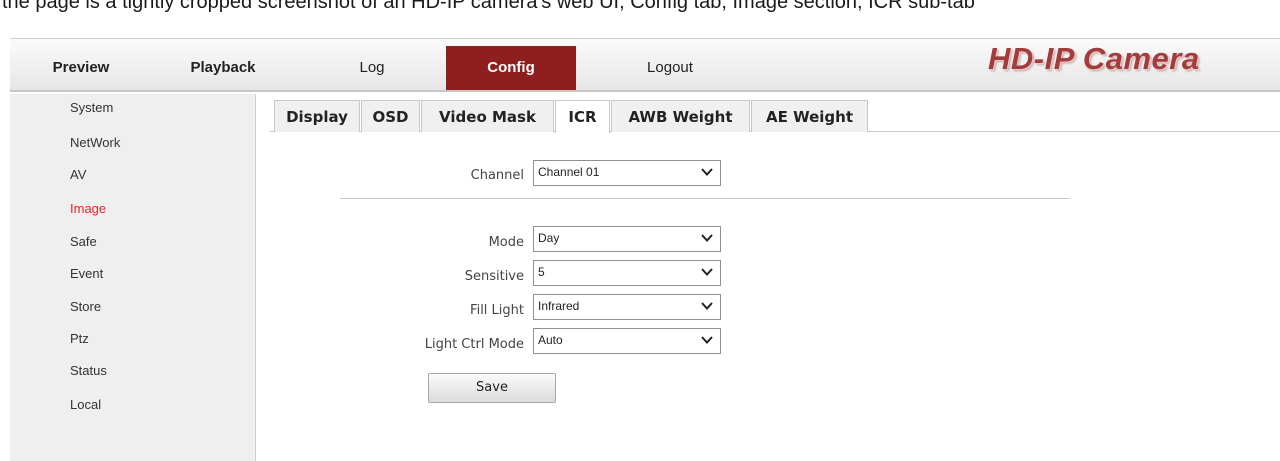  Describe the element at coordinates (86, 273) in the screenshot. I see `sidebar-item-event: Event` at that location.